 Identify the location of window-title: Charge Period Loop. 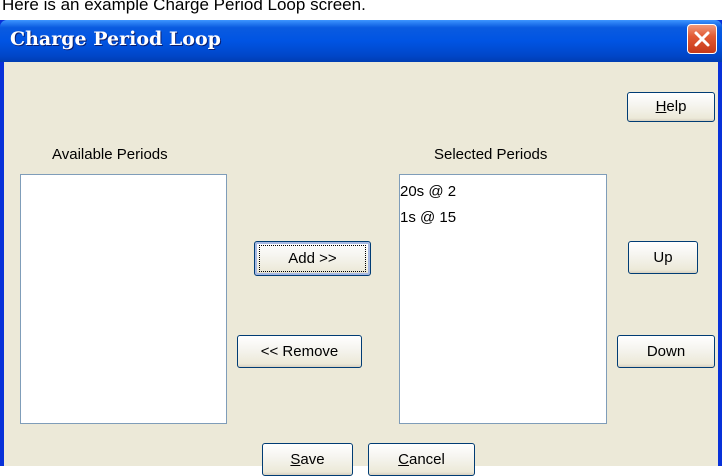
(115, 39).